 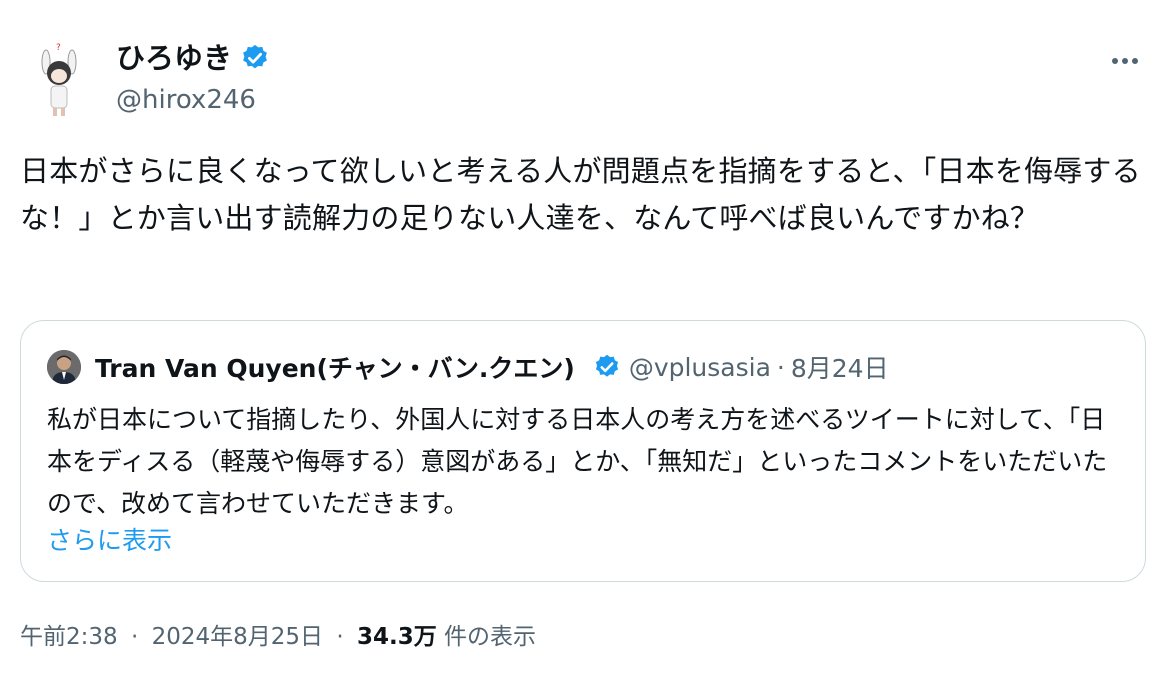 What do you see at coordinates (174, 58) in the screenshot?
I see `author-display-name: ひろゆき` at bounding box center [174, 58].